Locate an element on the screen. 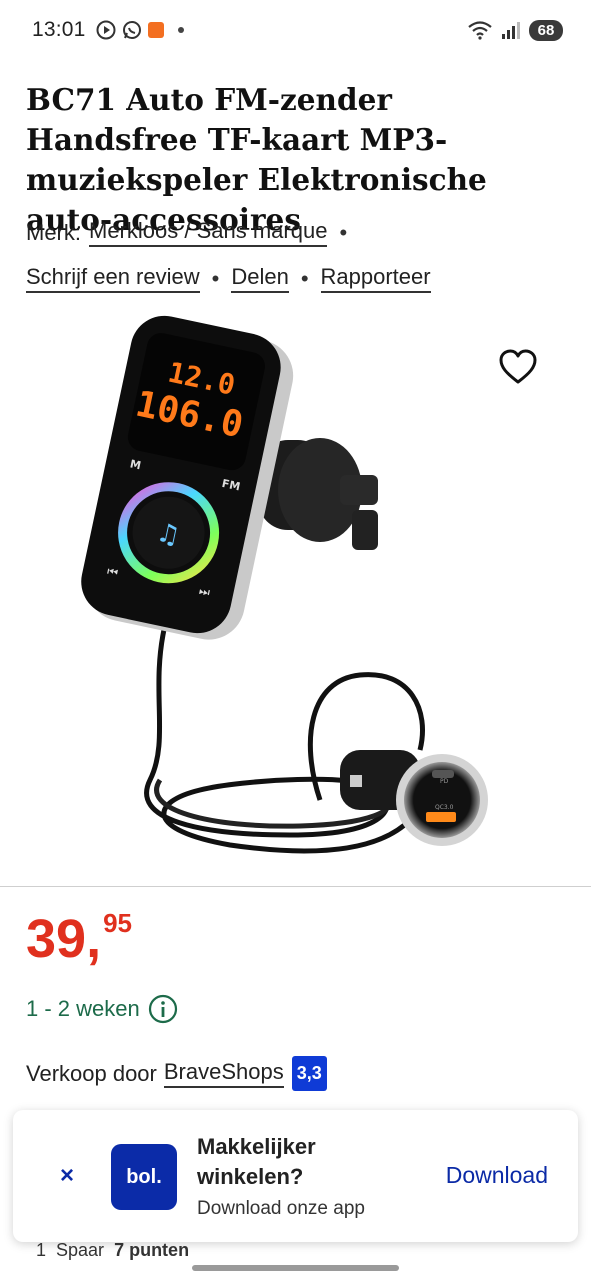 This screenshot has height=1280, width=591. app-badge-icon is located at coordinates (155, 30).